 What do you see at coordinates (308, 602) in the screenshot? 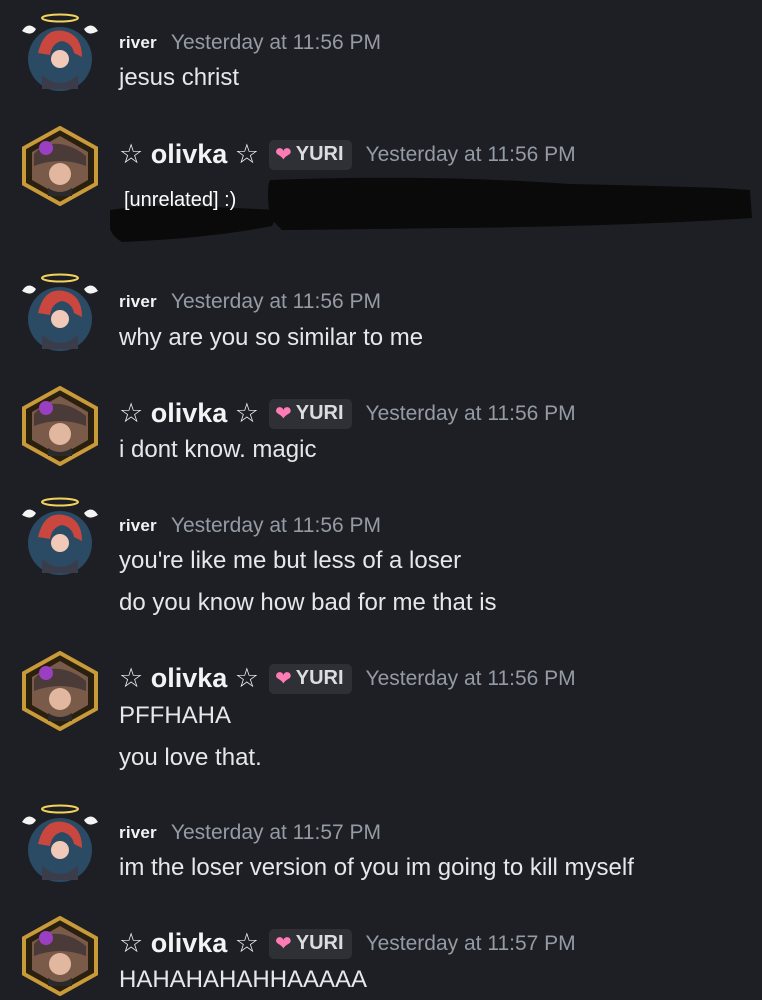
I see `message-text: do you know how bad for me that is` at bounding box center [308, 602].